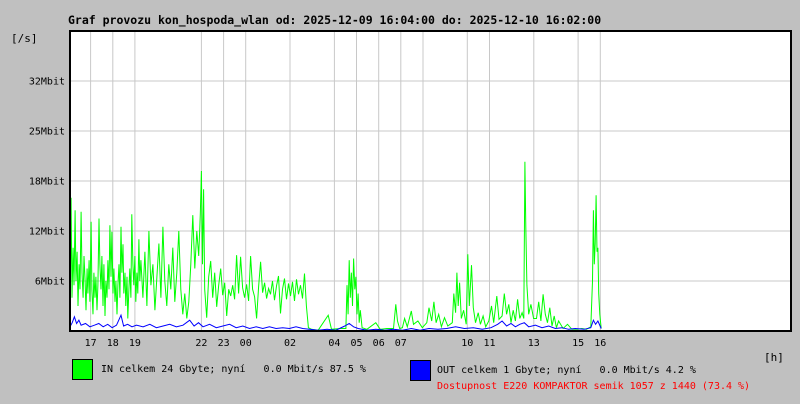 This screenshot has width=800, height=404. What do you see at coordinates (467, 343) in the screenshot?
I see `x-tick-label: 10` at bounding box center [467, 343].